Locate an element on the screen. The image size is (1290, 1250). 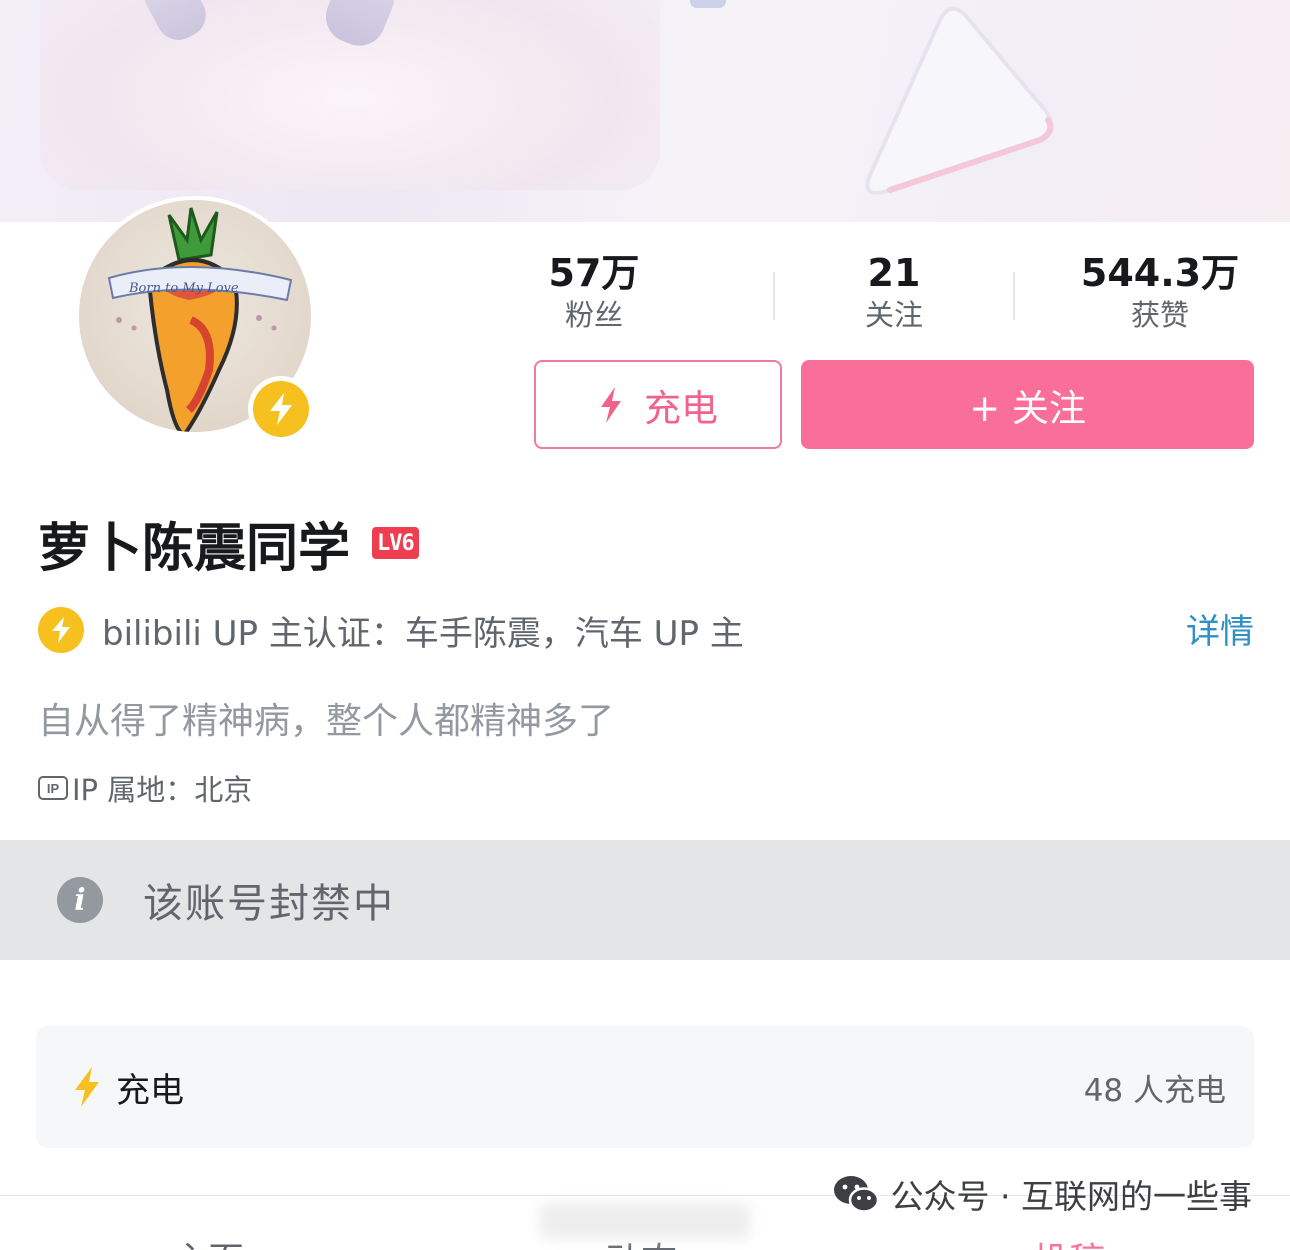
stat-fans-label: 粉丝 is located at coordinates (593, 315).